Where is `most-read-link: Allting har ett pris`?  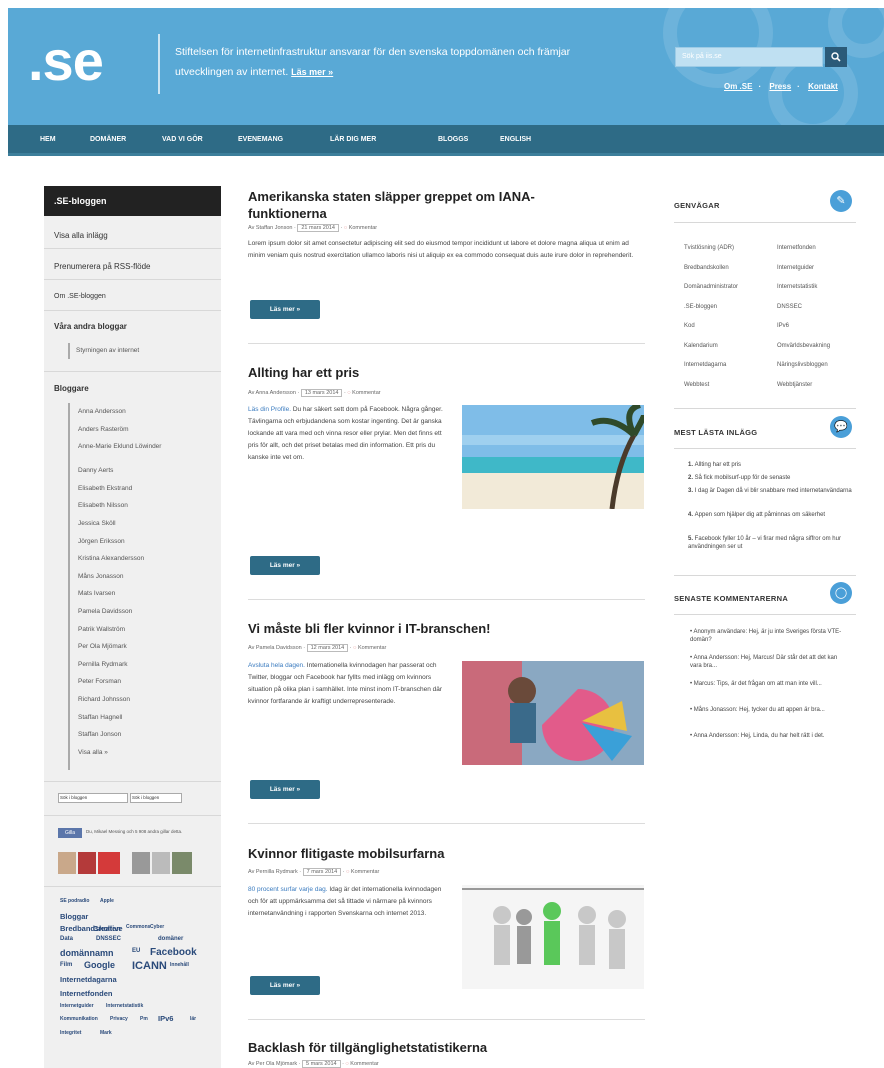
most-read-link: Allting har ett pris is located at coordinates (718, 465).